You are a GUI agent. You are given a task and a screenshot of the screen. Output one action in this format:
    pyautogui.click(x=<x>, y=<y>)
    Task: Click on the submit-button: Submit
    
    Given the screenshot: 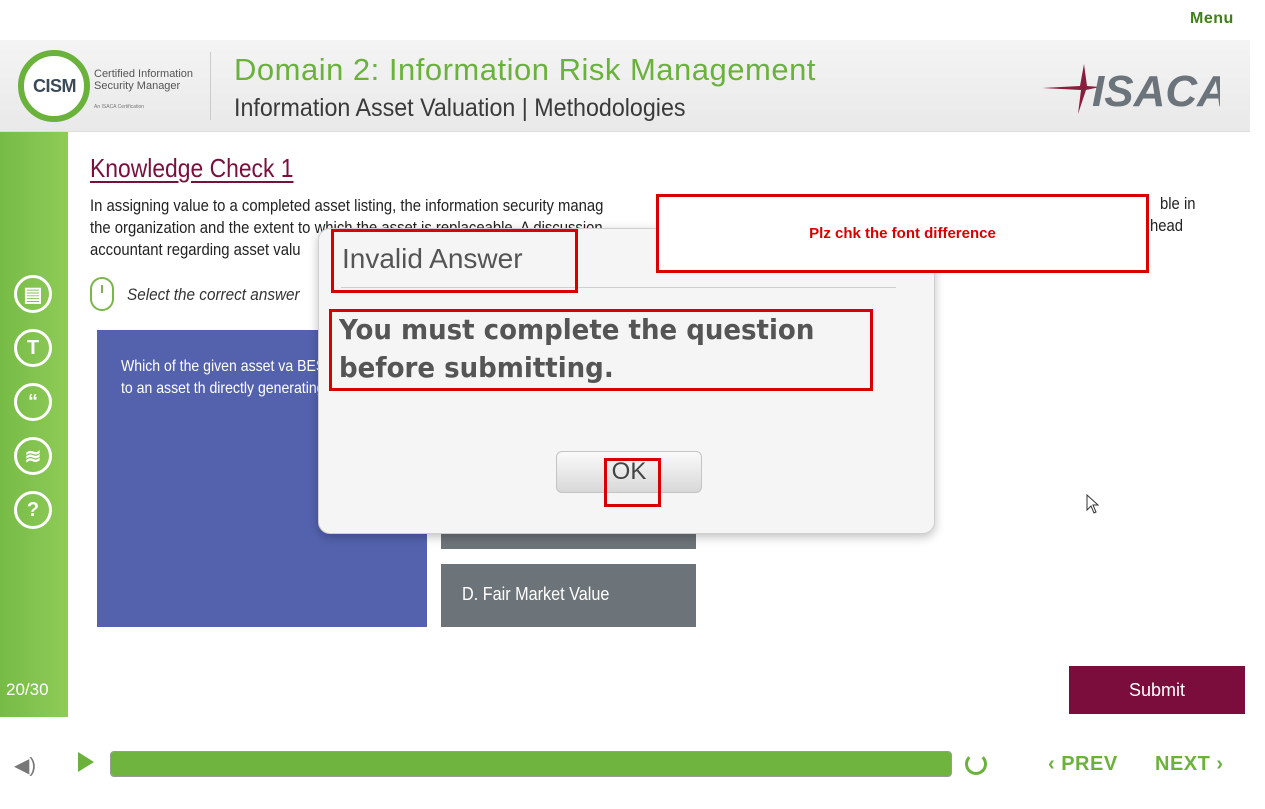 What is the action you would take?
    pyautogui.click(x=1157, y=690)
    